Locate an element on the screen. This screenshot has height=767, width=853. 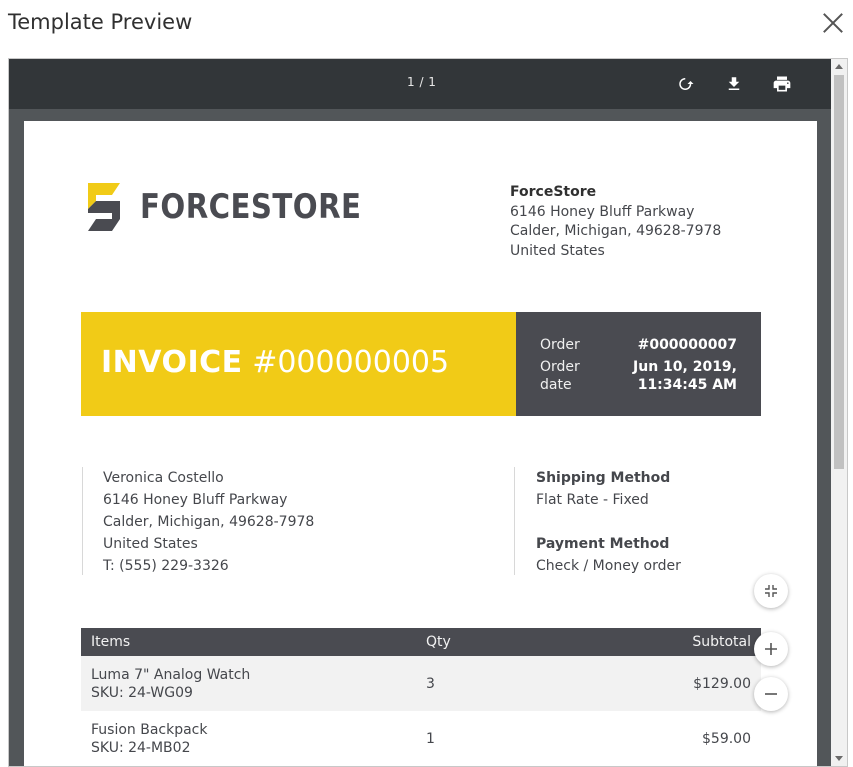
billing-street: 6146 Honey Bluff Parkway is located at coordinates (195, 500).